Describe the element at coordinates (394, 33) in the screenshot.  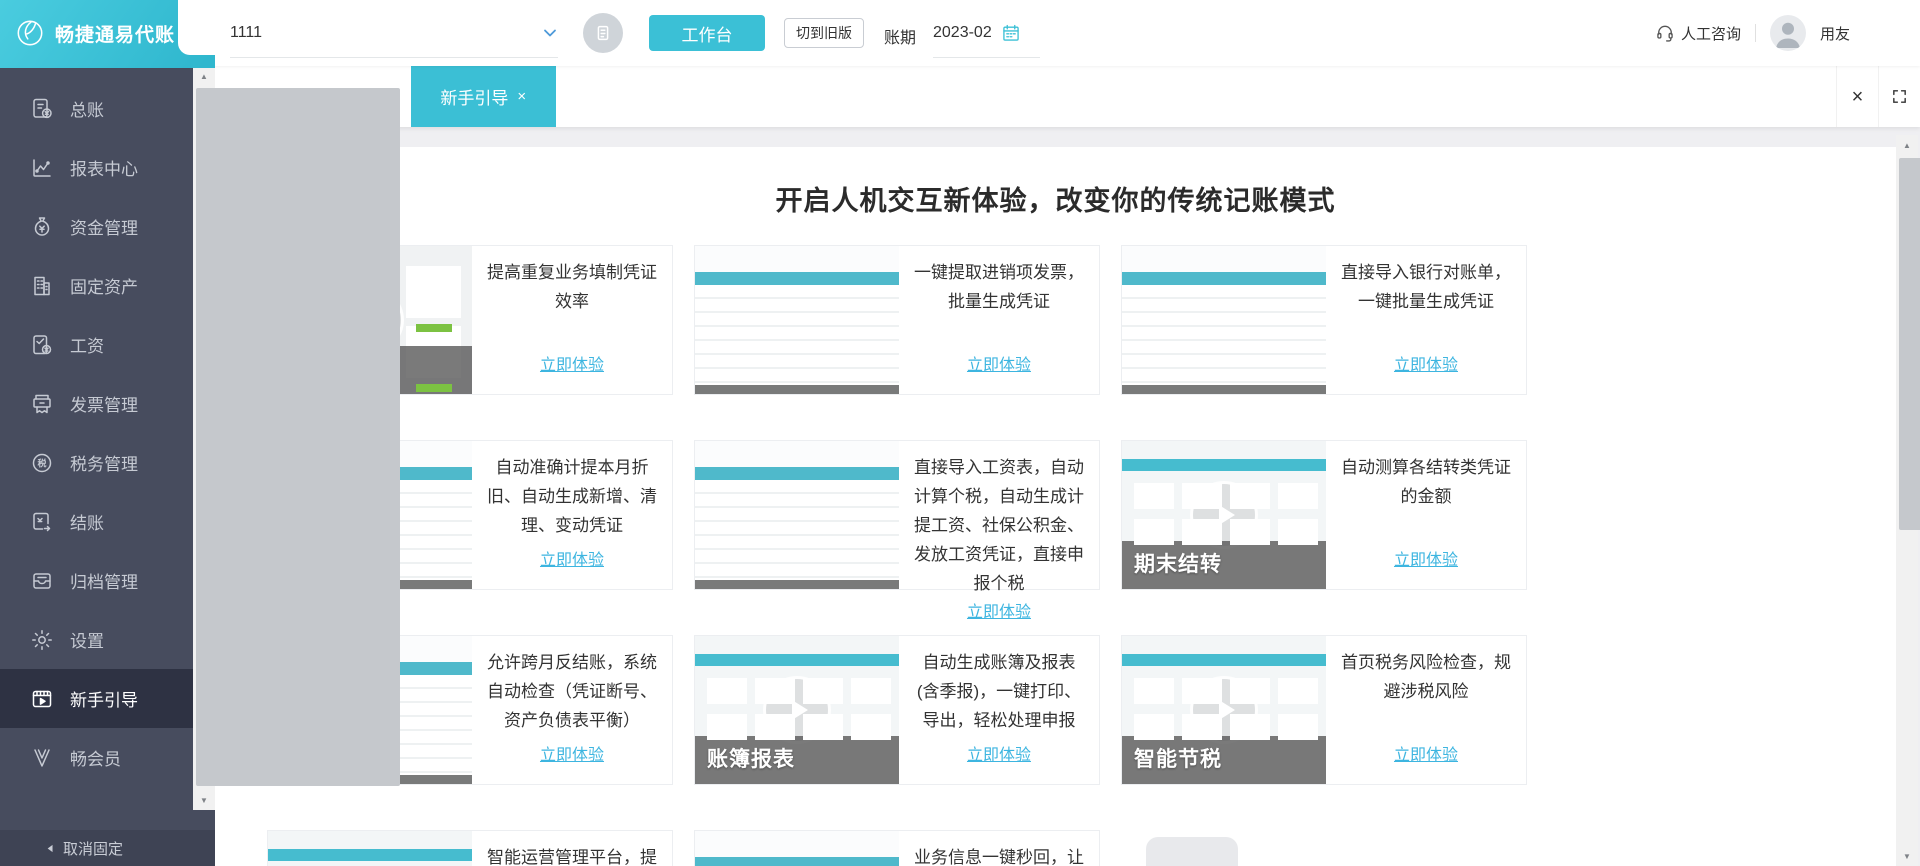
I see `account-select: 1111` at that location.